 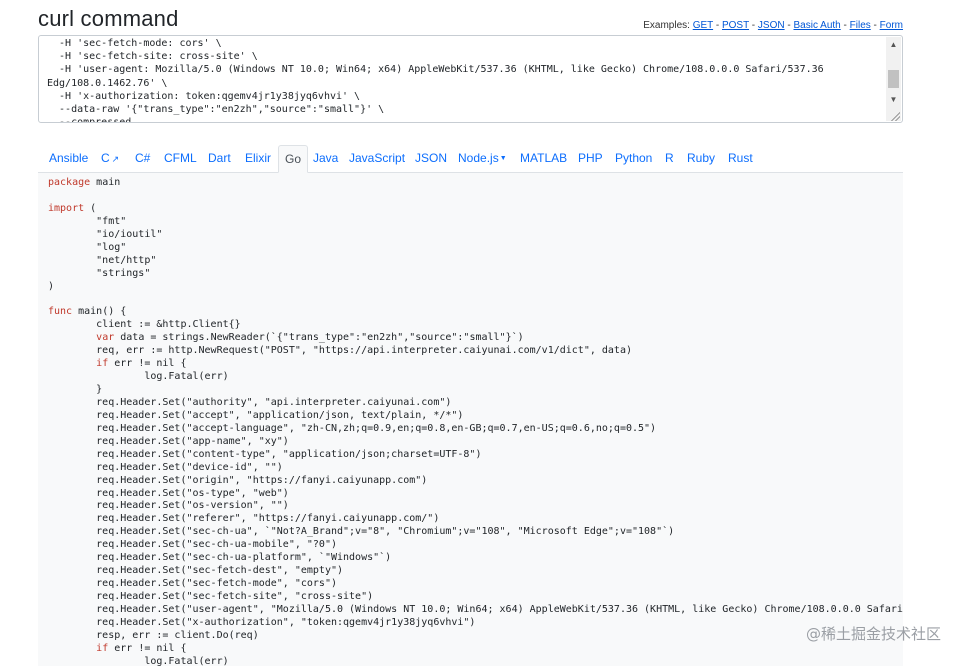 What do you see at coordinates (115, 159) in the screenshot?
I see `external-link-icon: ↗` at bounding box center [115, 159].